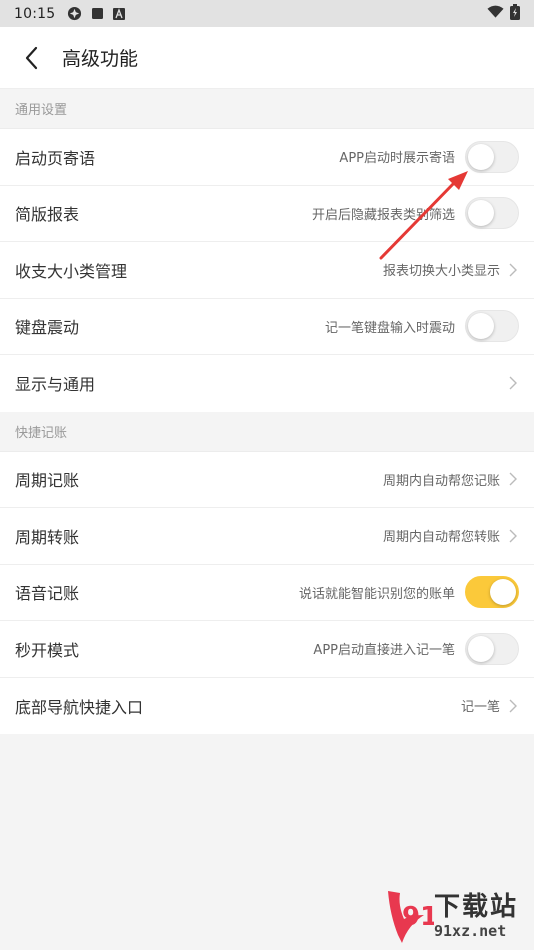 This screenshot has height=950, width=534. What do you see at coordinates (495, 14) in the screenshot?
I see `wifi-icon` at bounding box center [495, 14].